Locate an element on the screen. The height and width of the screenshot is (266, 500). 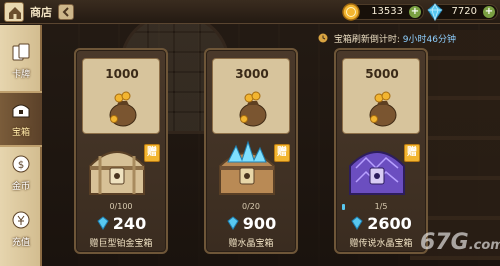
bonus-chest-name: 赠水晶宝箱 is located at coordinates (251, 244).